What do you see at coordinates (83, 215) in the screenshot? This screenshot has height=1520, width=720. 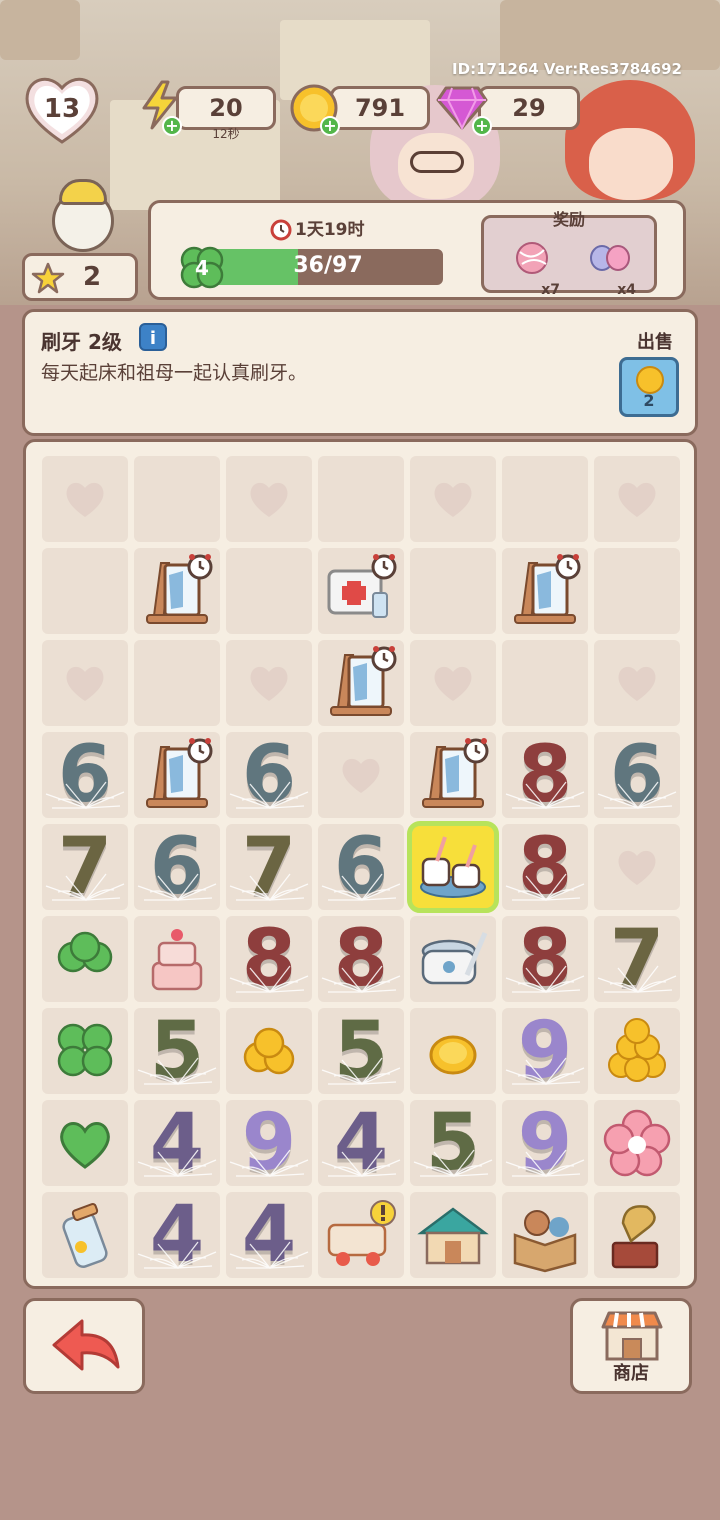 I see `cat-character` at bounding box center [83, 215].